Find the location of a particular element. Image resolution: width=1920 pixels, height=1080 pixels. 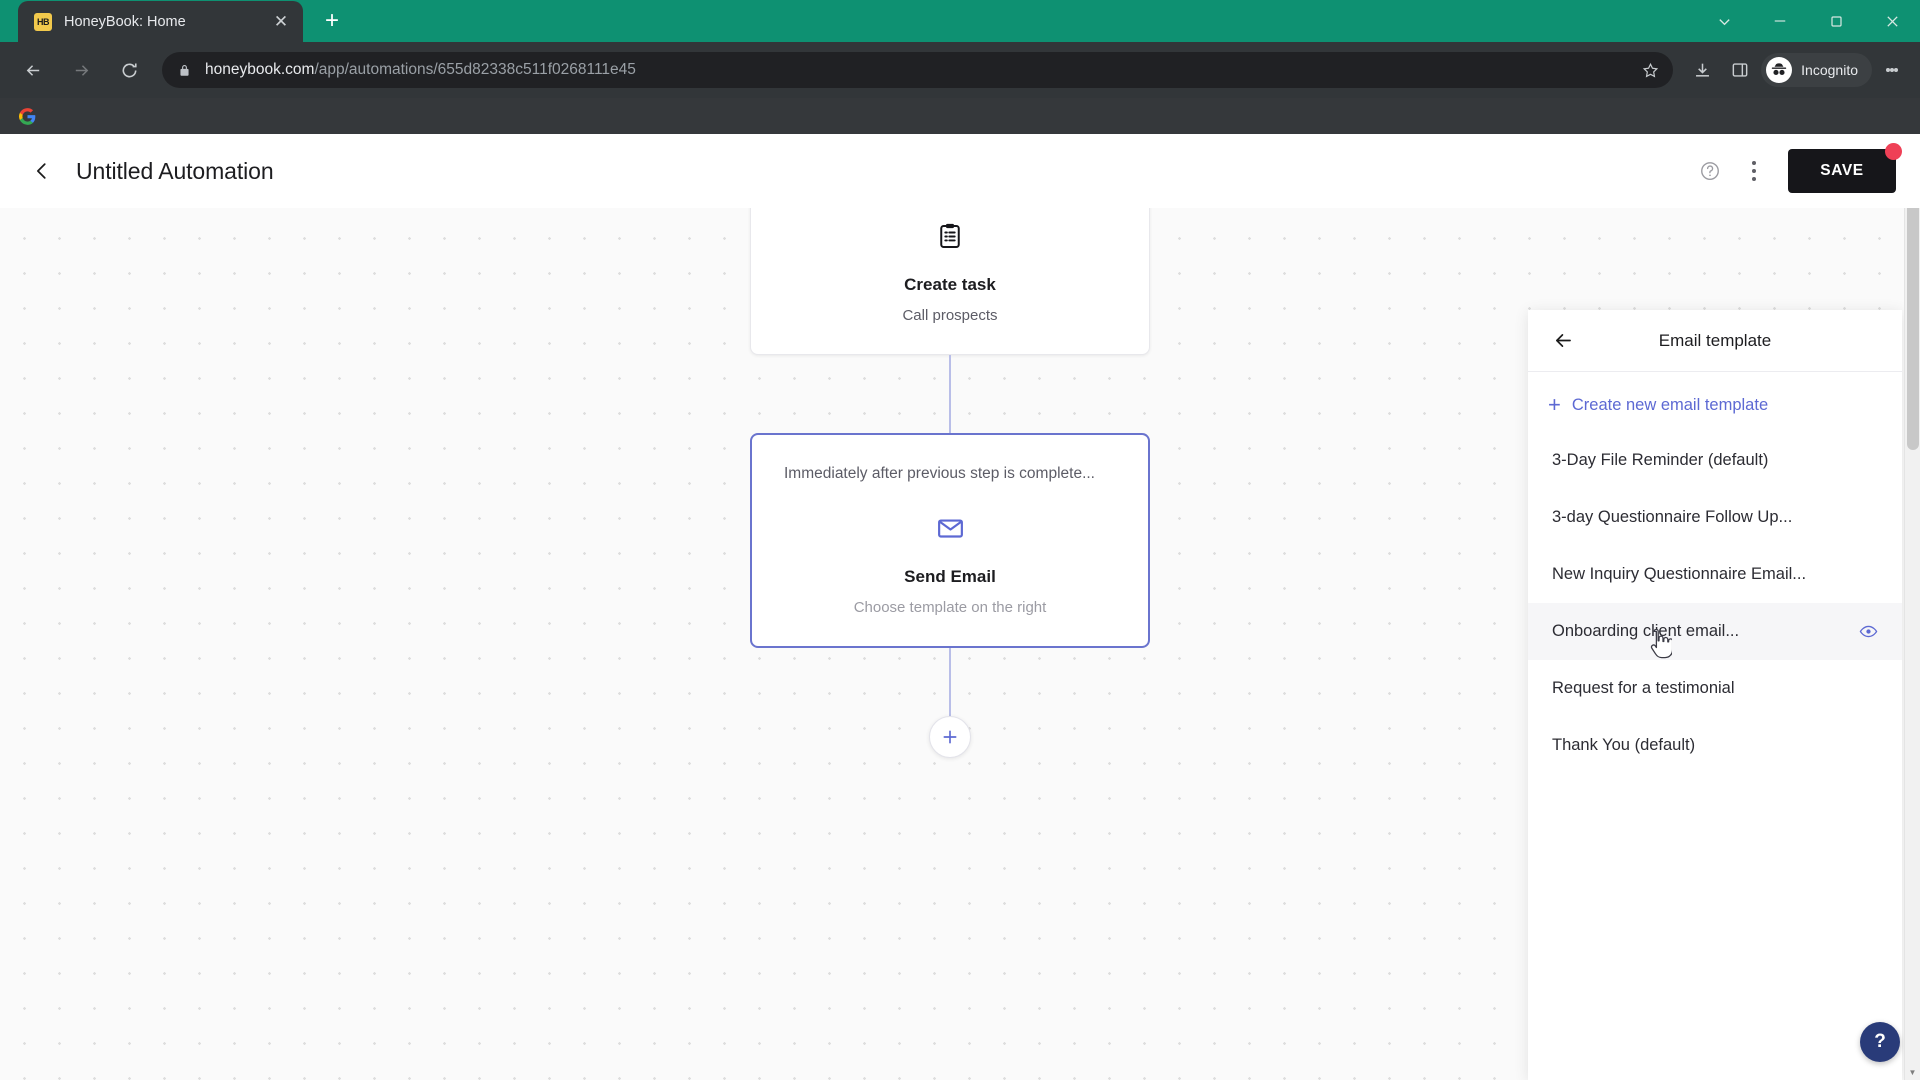

save-button: SAVE is located at coordinates (1842, 171).